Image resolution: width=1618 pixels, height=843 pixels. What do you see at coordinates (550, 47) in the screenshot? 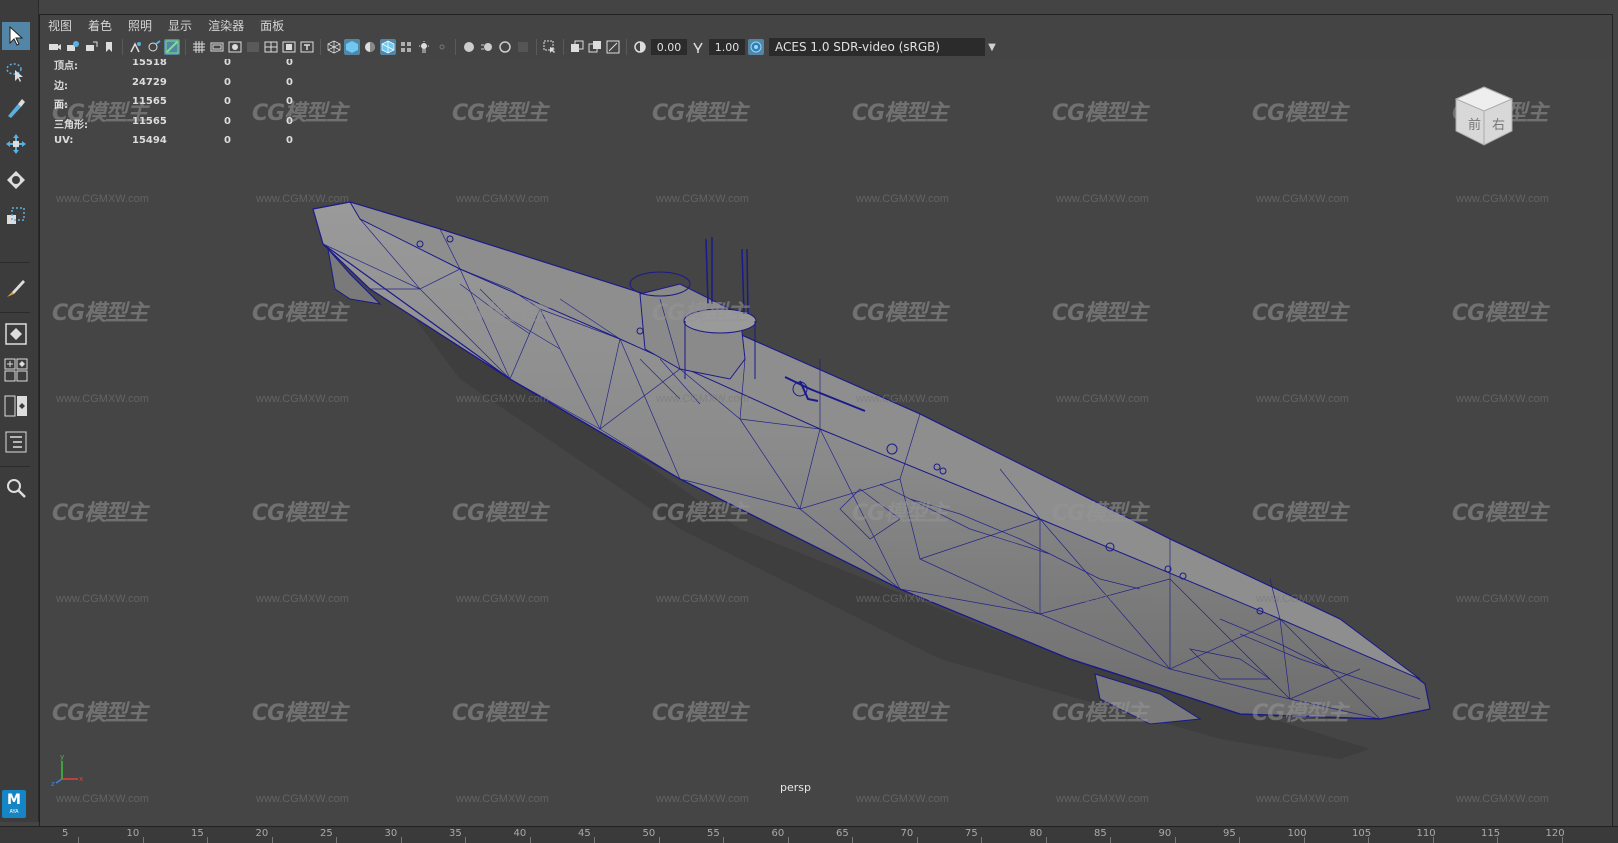
I see `isolate-select-icon` at bounding box center [550, 47].